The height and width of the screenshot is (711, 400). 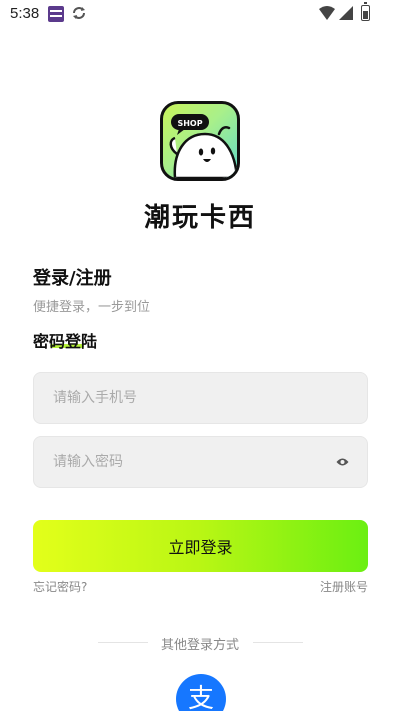 What do you see at coordinates (72, 278) in the screenshot?
I see `login-title: 登录/注册` at bounding box center [72, 278].